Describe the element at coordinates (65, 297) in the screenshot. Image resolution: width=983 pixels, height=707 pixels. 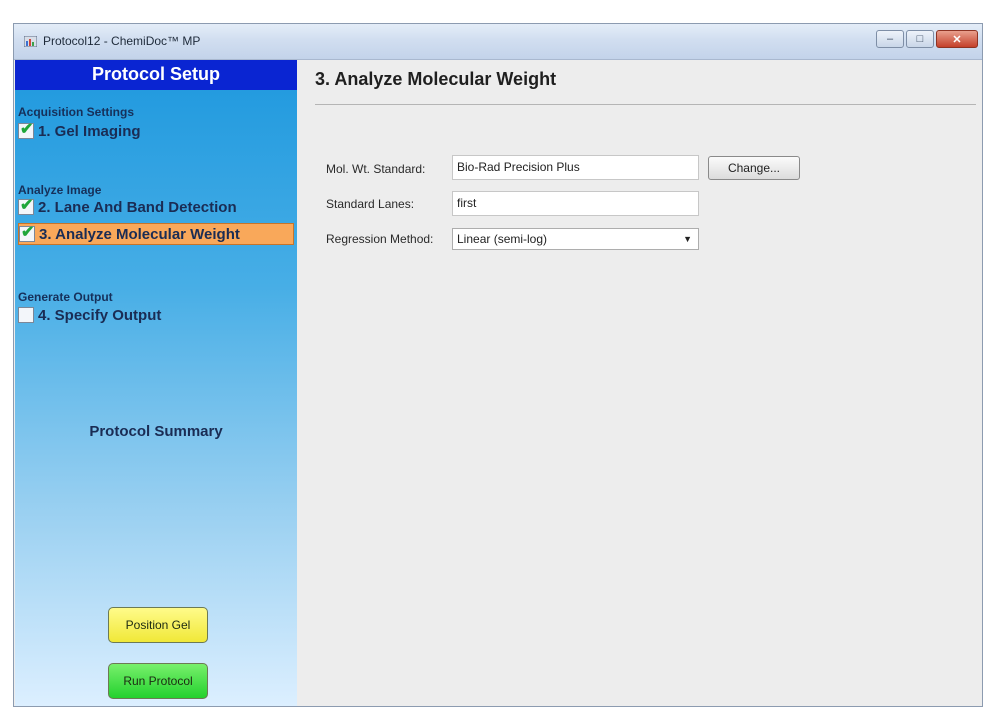
I see `section-generate-output: Generate Output` at that location.